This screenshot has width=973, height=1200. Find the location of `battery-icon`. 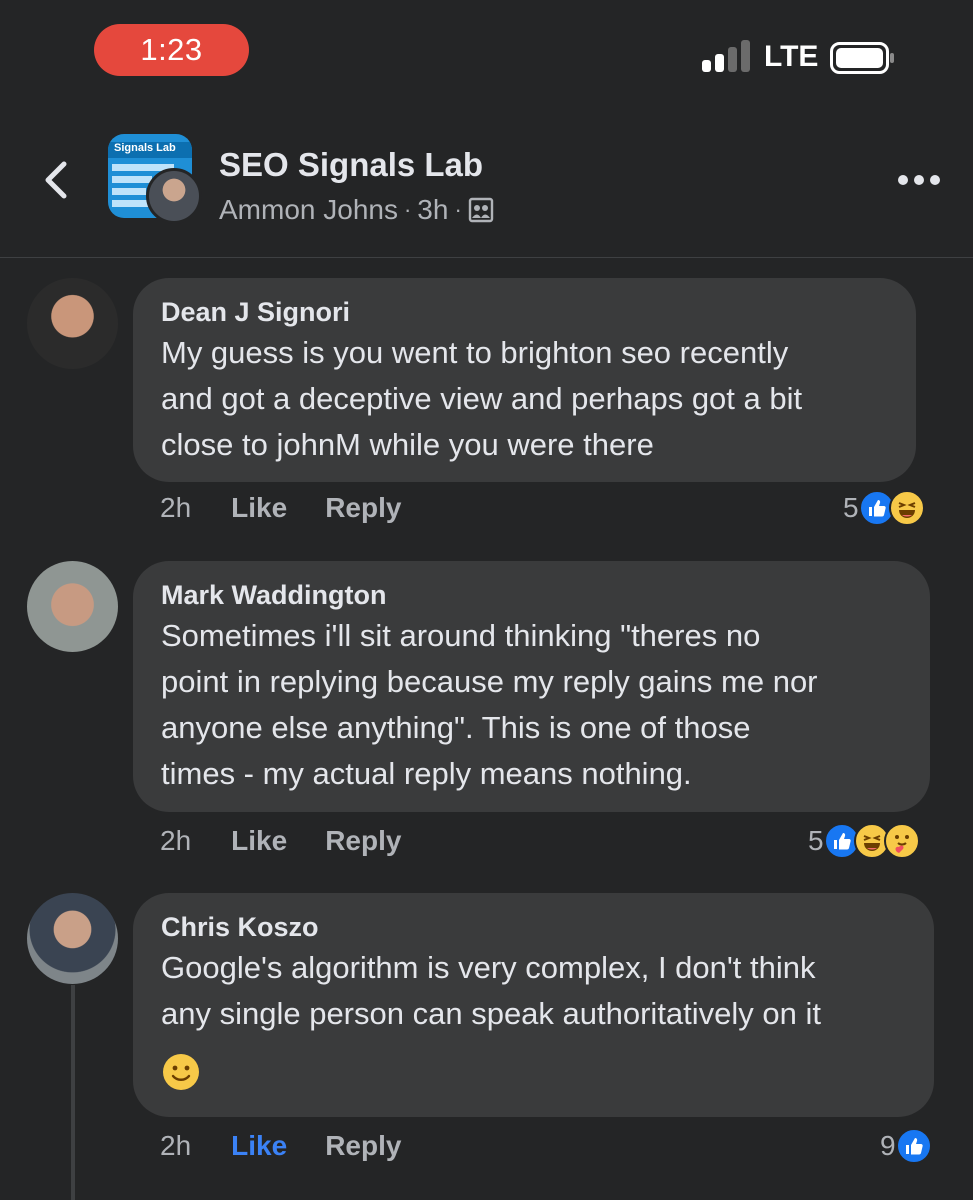

battery-icon is located at coordinates (862, 58).